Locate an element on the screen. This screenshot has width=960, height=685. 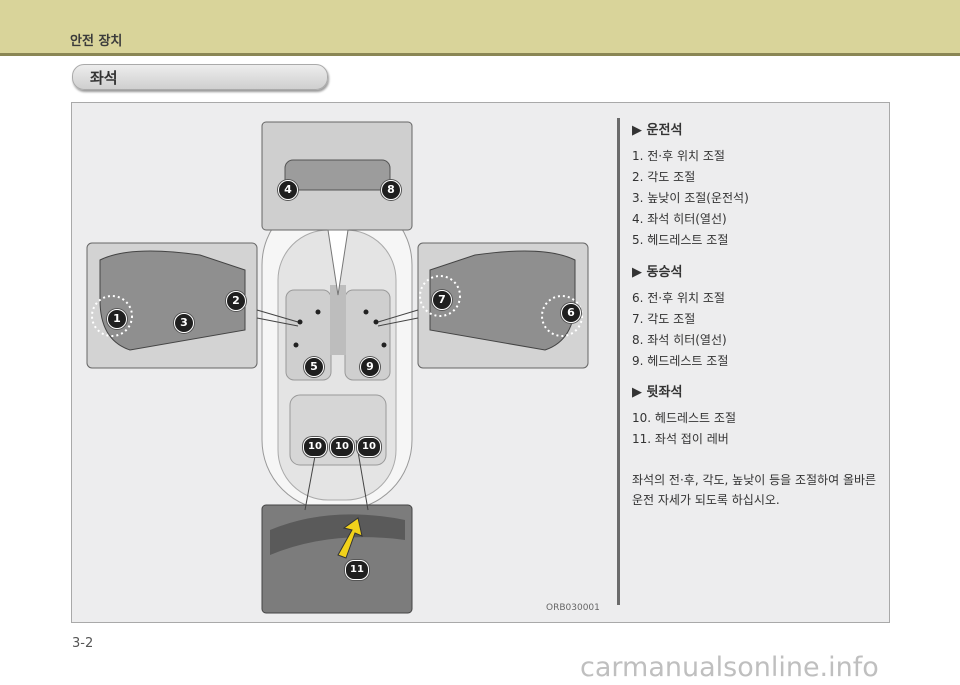
badge-5: 5 is located at coordinates (314, 367).